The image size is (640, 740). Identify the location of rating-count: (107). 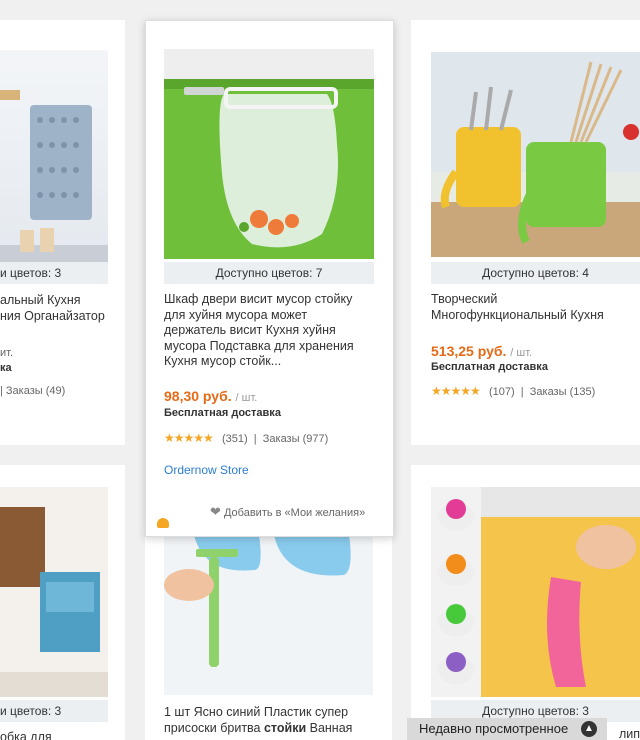
(502, 392).